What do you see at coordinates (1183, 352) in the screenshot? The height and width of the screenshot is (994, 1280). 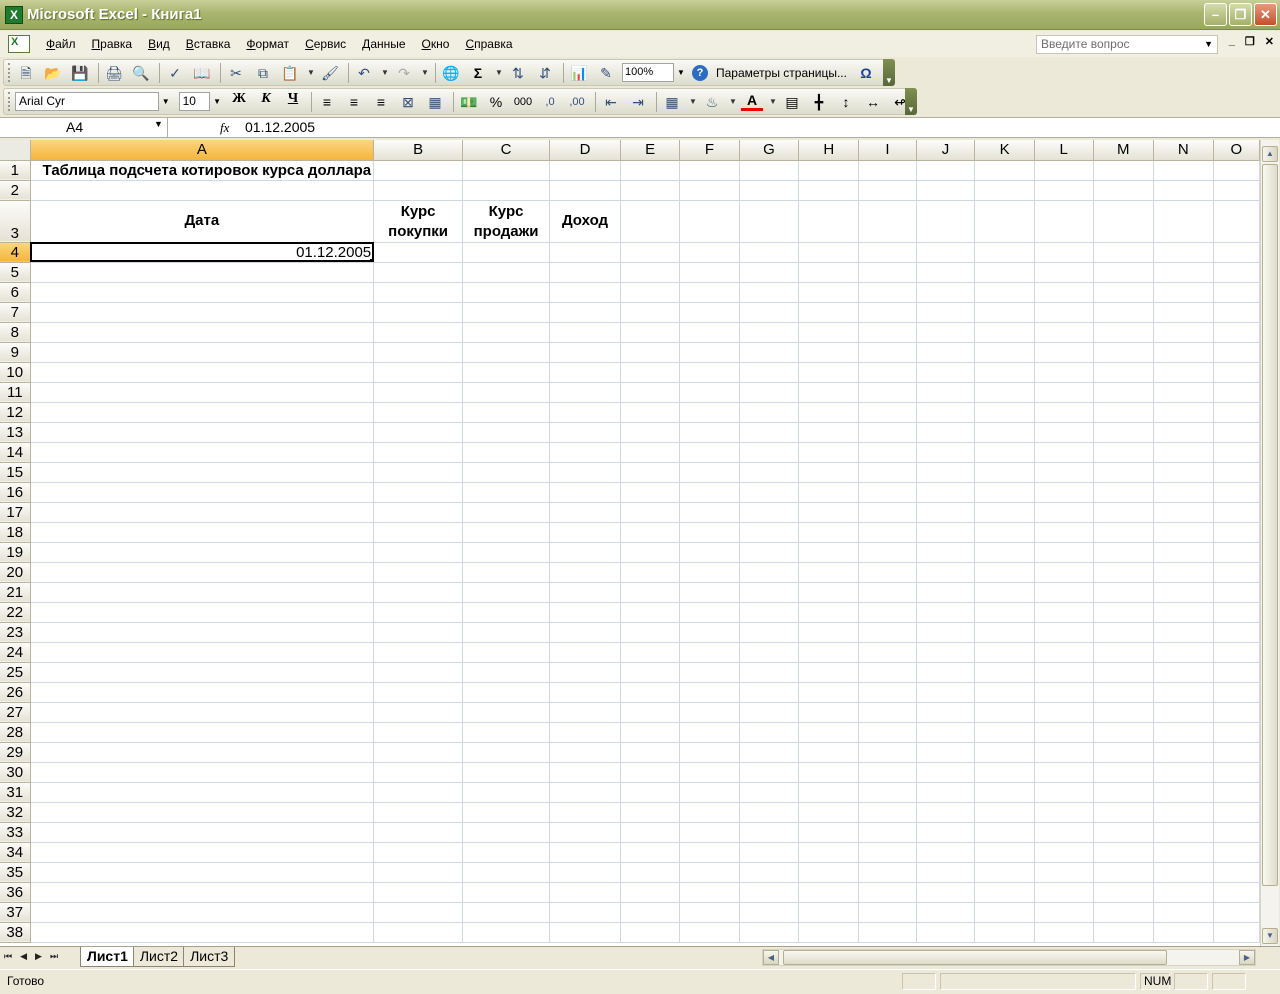 I see `cell-n9` at bounding box center [1183, 352].